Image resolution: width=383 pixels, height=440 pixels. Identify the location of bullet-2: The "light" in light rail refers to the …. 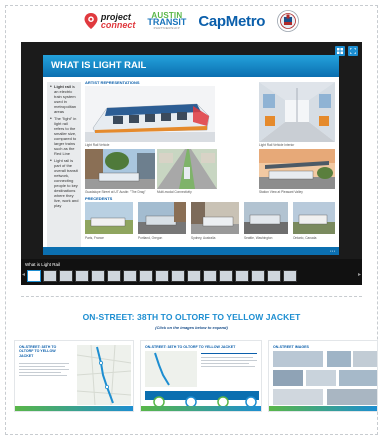
(64, 135).